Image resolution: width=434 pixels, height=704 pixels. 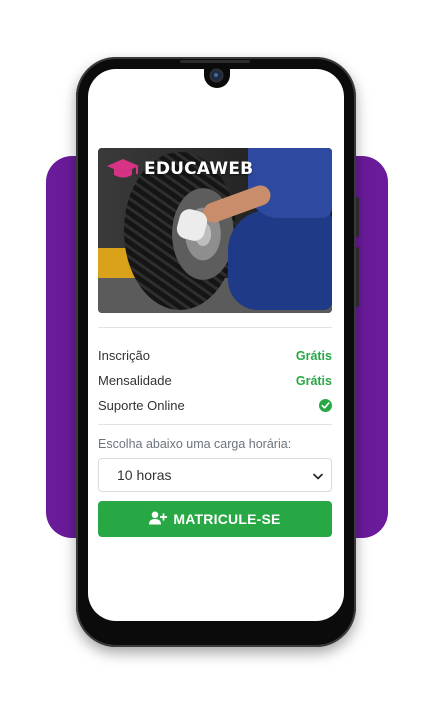 What do you see at coordinates (227, 519) in the screenshot?
I see `enroll-button-label: MATRICULE-SE` at bounding box center [227, 519].